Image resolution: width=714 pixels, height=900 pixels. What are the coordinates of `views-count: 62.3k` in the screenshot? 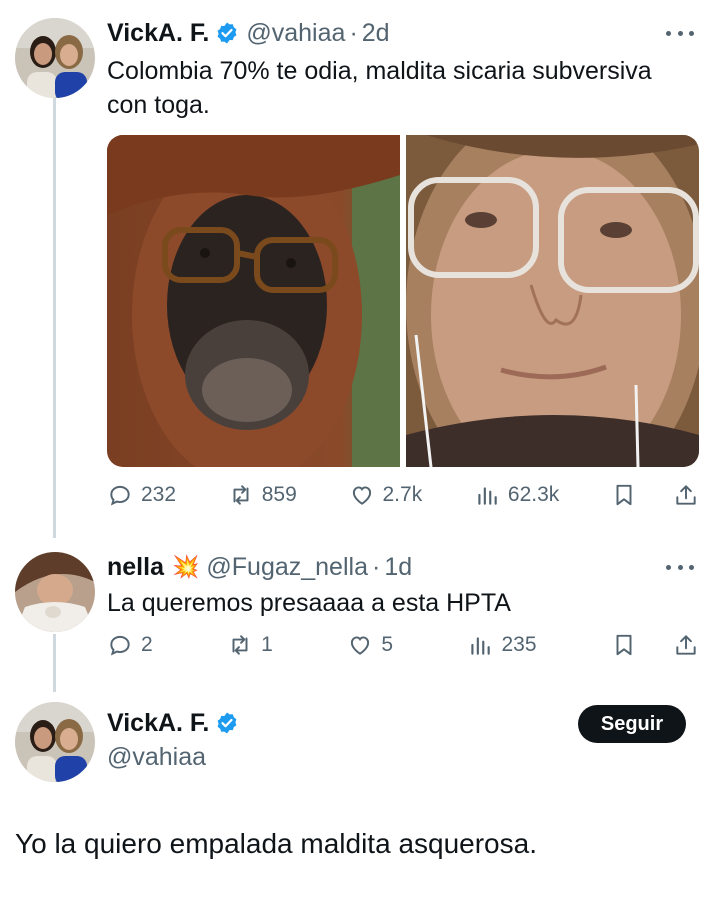 It's located at (533, 494).